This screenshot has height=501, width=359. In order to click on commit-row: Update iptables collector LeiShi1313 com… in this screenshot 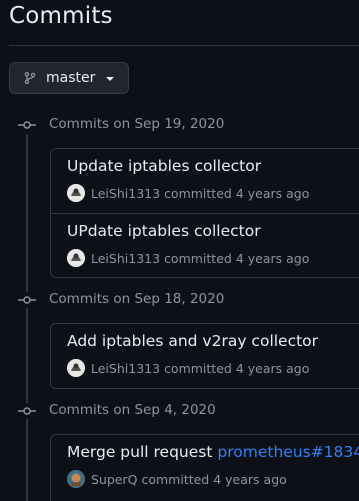, I will do `click(205, 181)`.